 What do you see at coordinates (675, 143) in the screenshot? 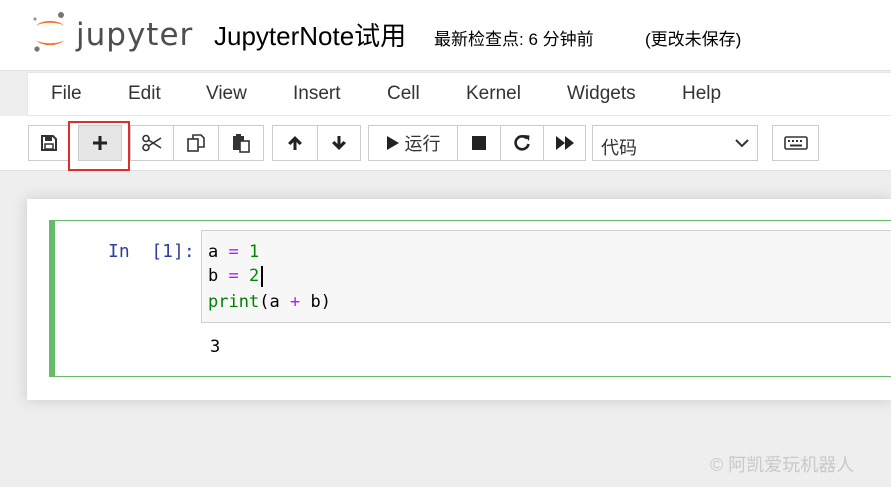
I see `cell-type-select: 代码` at bounding box center [675, 143].